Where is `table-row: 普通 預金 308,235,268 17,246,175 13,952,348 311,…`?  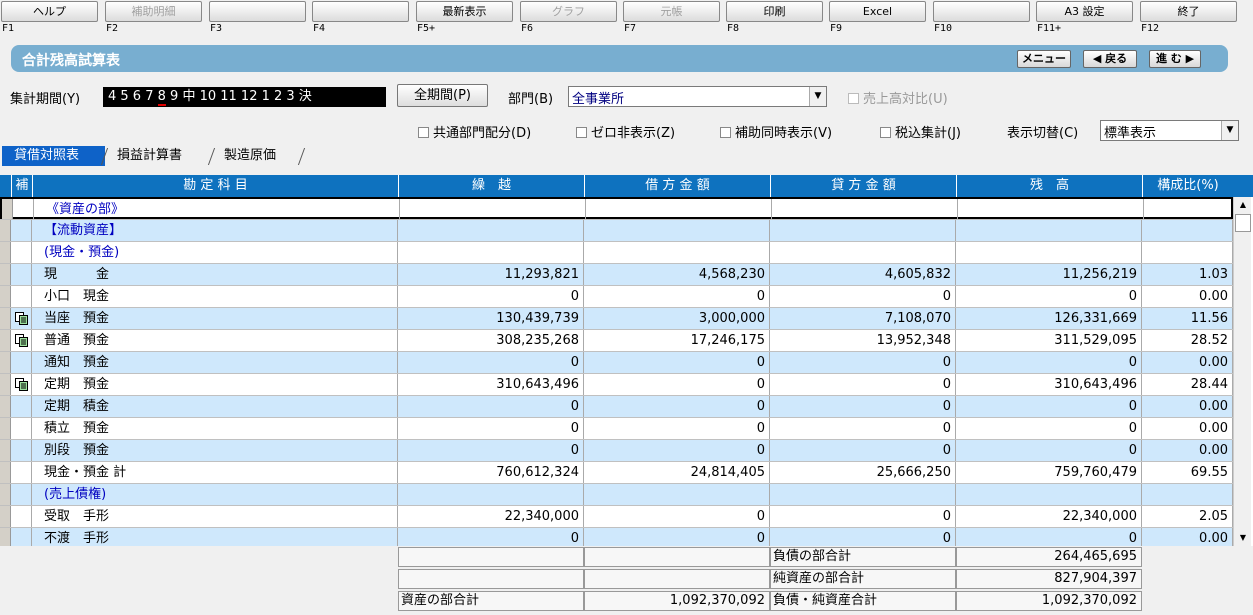
table-row: 普通 預金 308,235,268 17,246,175 13,952,348 311,… is located at coordinates (616, 340).